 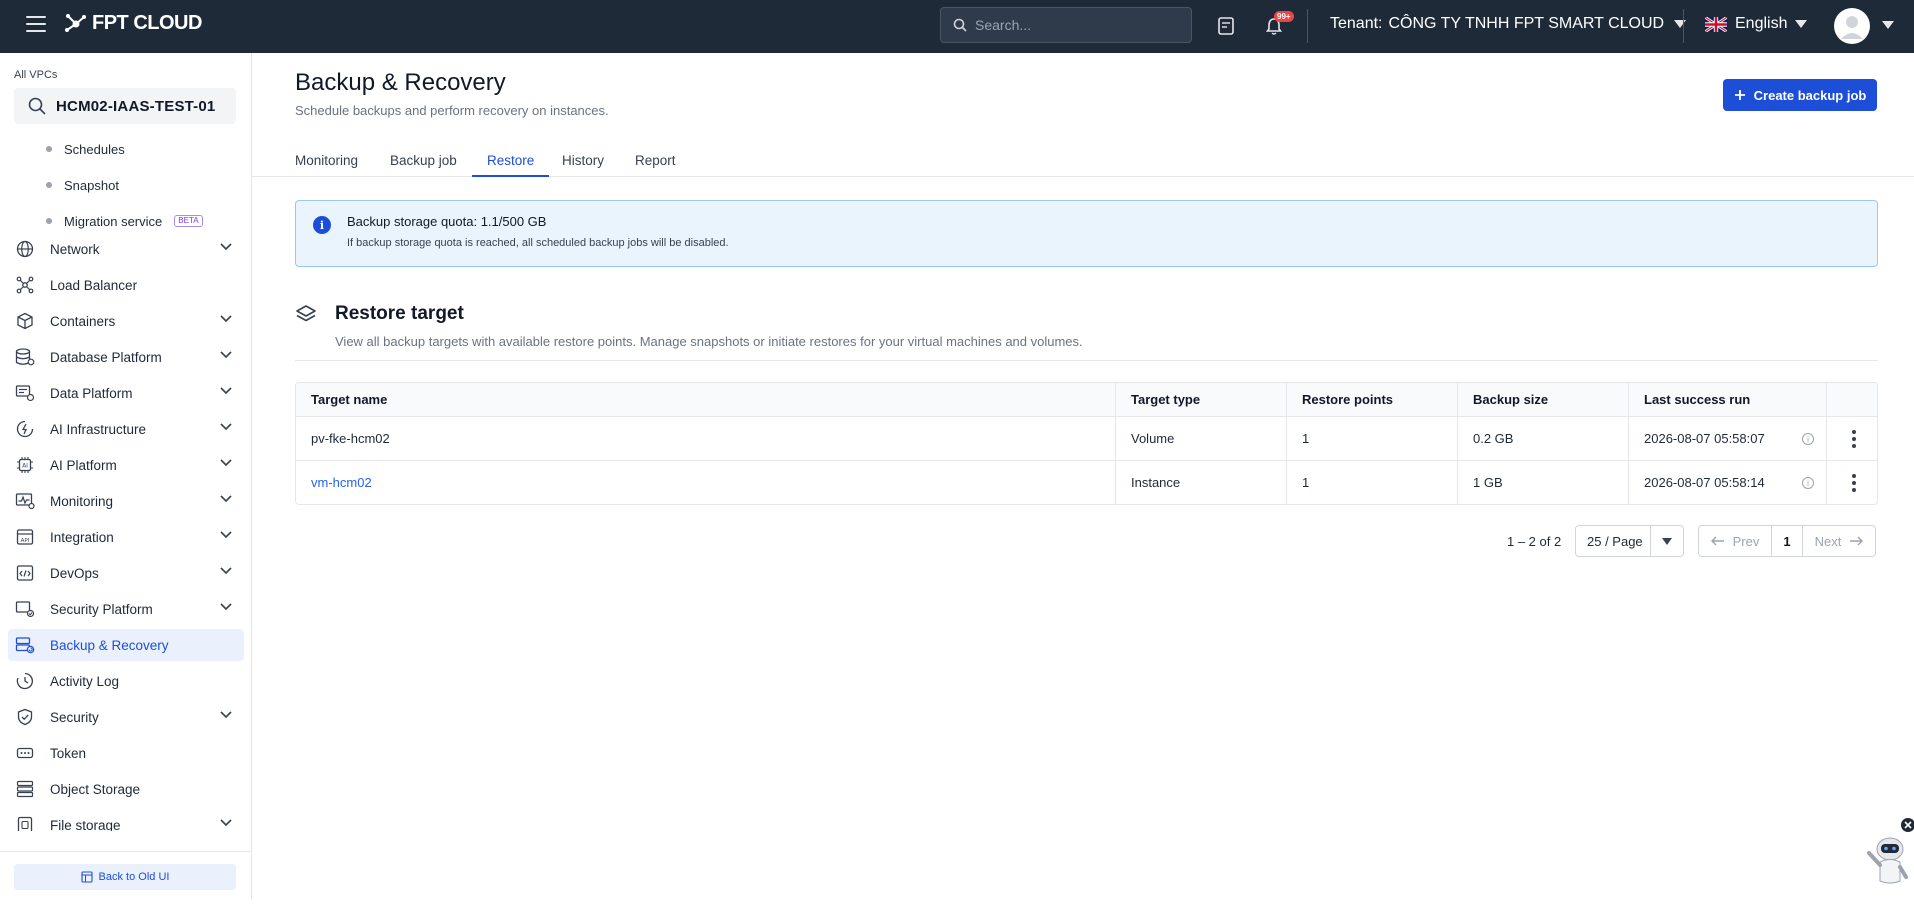 I want to click on tab-history: History, so click(x=583, y=161).